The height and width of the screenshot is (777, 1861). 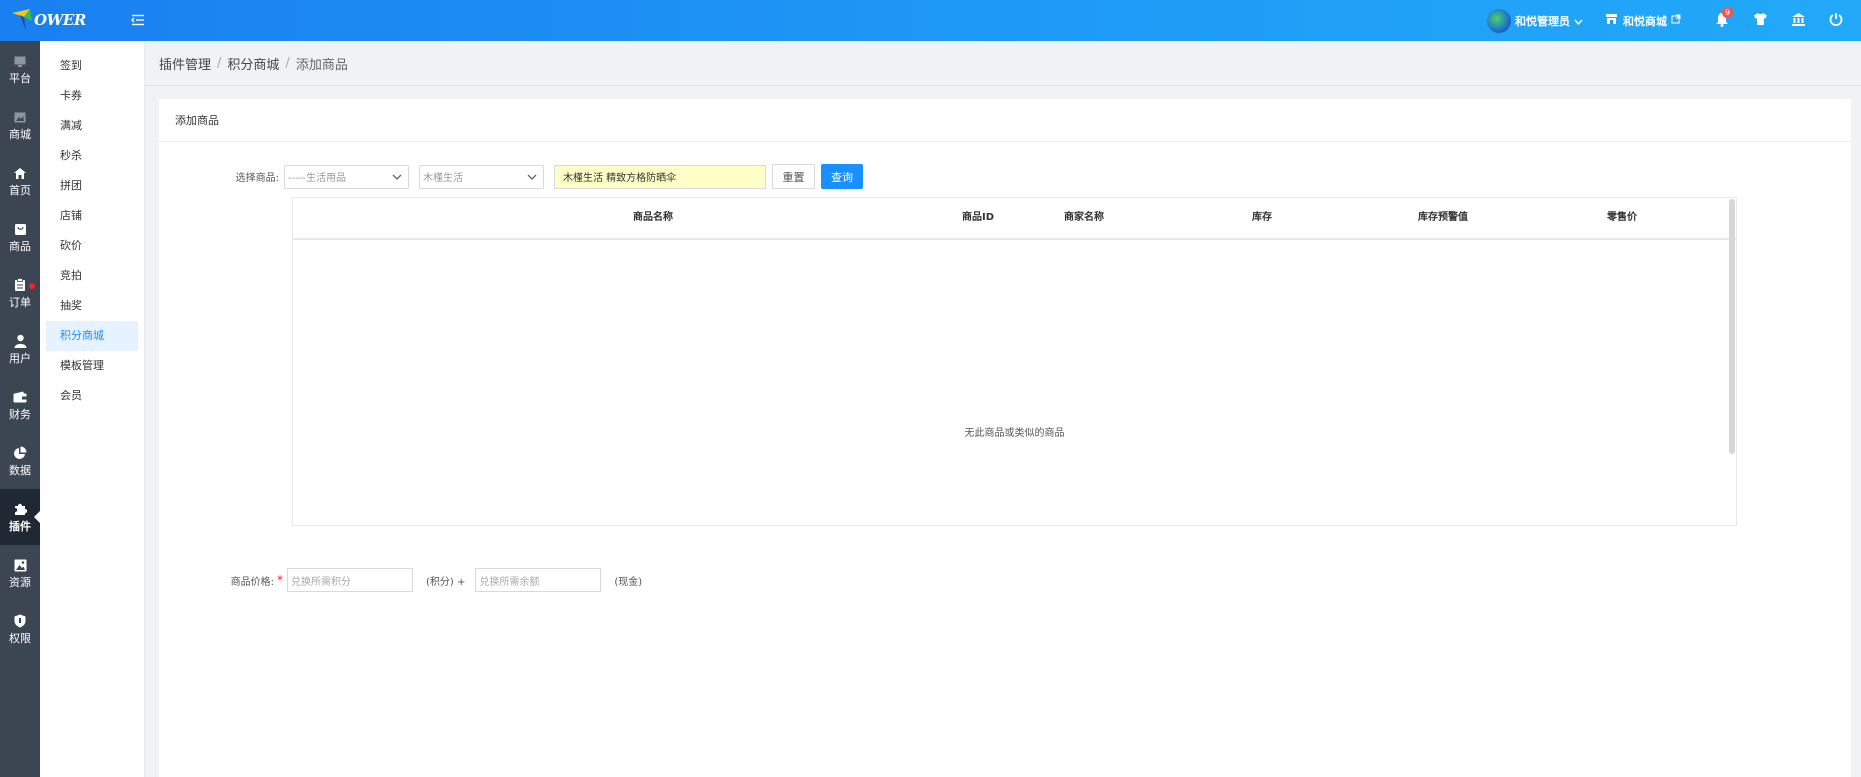 I want to click on notification-badge: 9, so click(x=1727, y=12).